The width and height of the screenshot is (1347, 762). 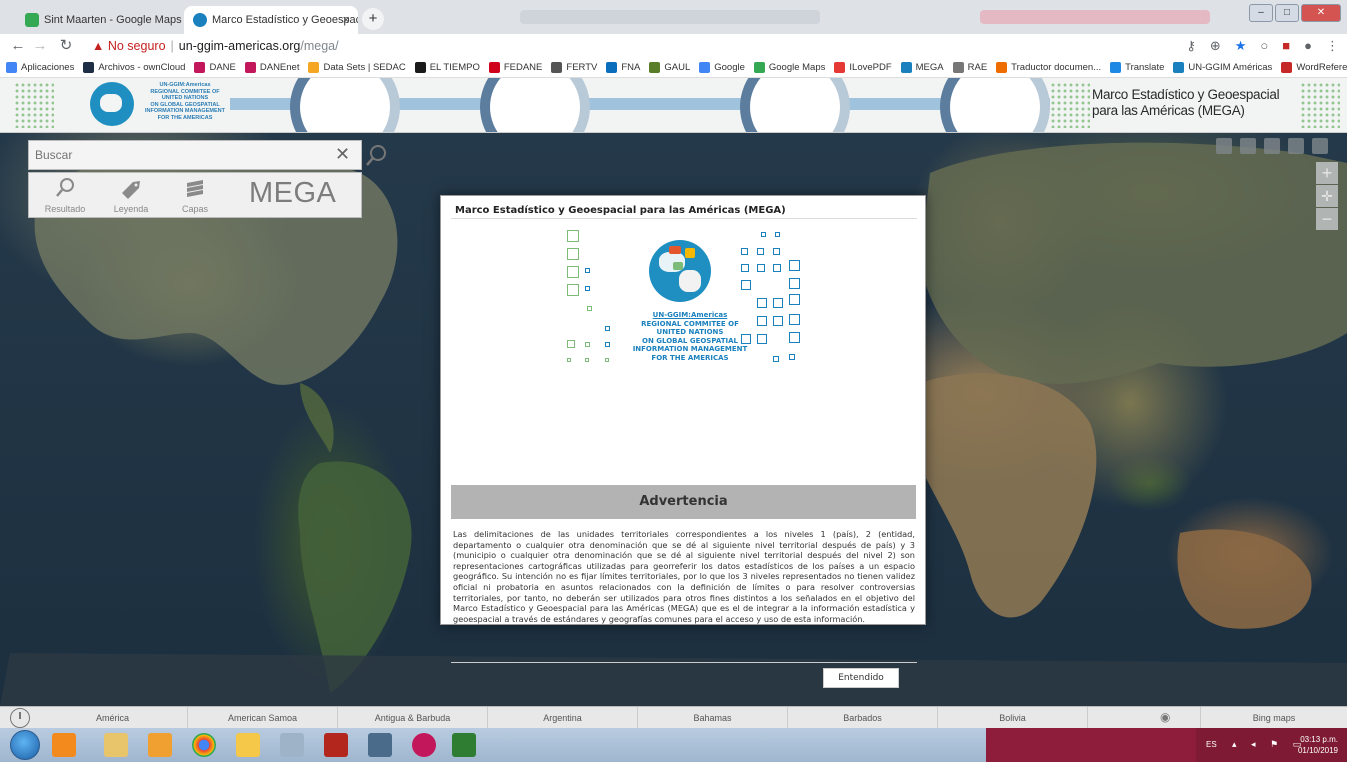 I want to click on key-icon: ⚷, so click(x=1191, y=46).